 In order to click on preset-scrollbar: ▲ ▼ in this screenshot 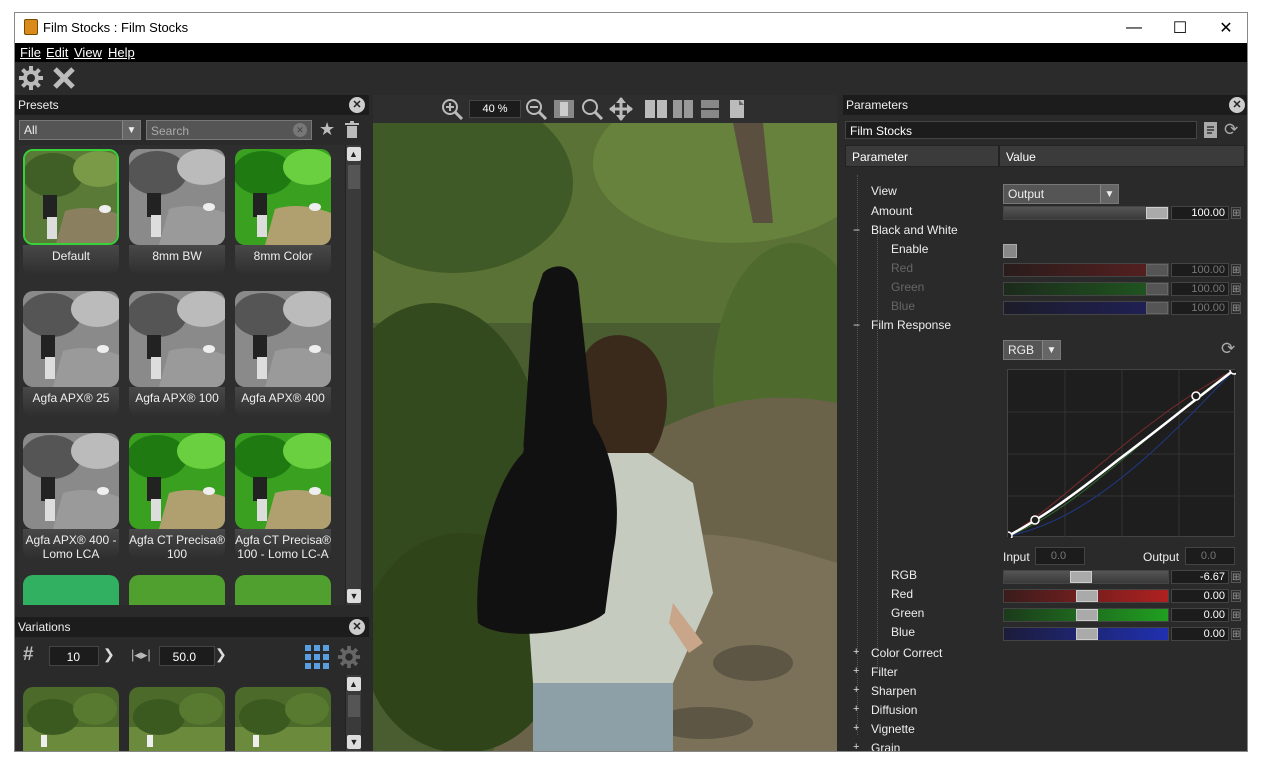, I will do `click(353, 375)`.